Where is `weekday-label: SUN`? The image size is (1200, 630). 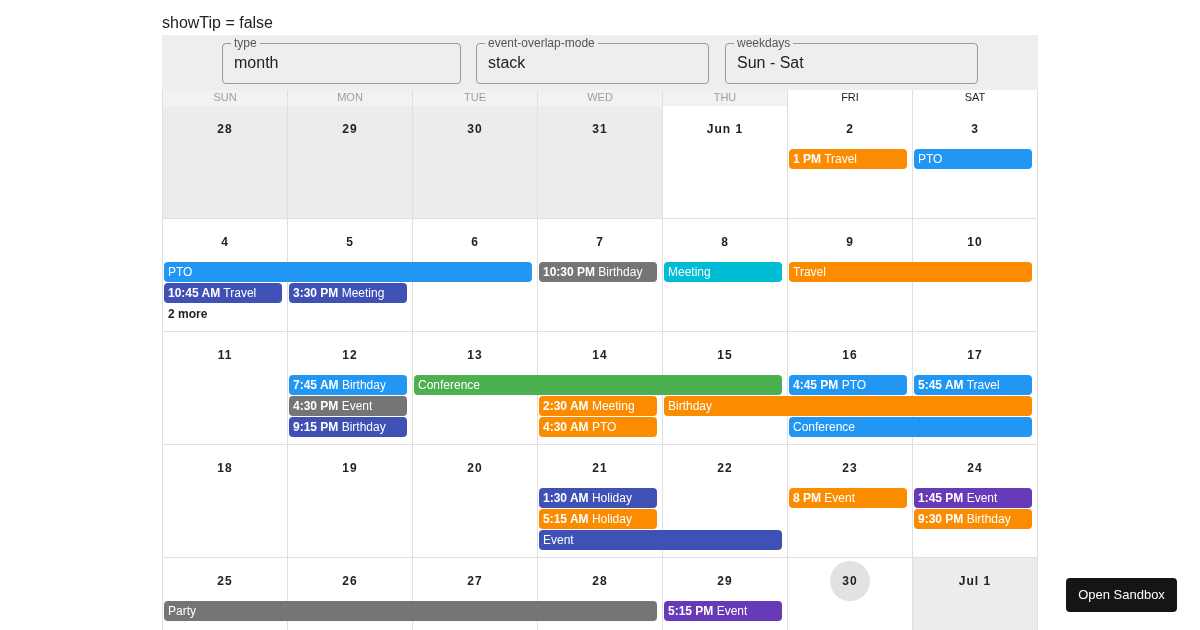 weekday-label: SUN is located at coordinates (225, 98).